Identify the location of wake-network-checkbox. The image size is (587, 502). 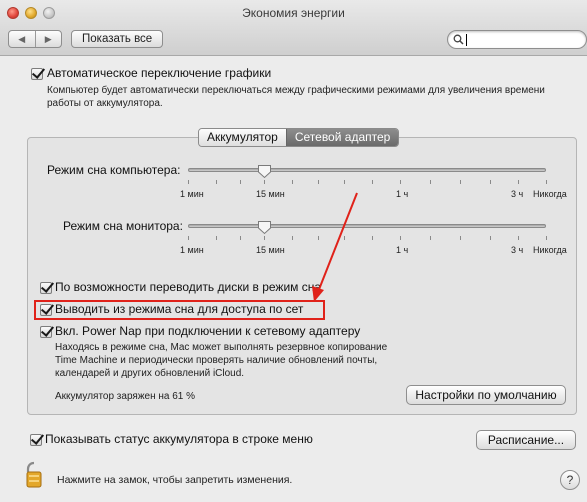
(46, 310).